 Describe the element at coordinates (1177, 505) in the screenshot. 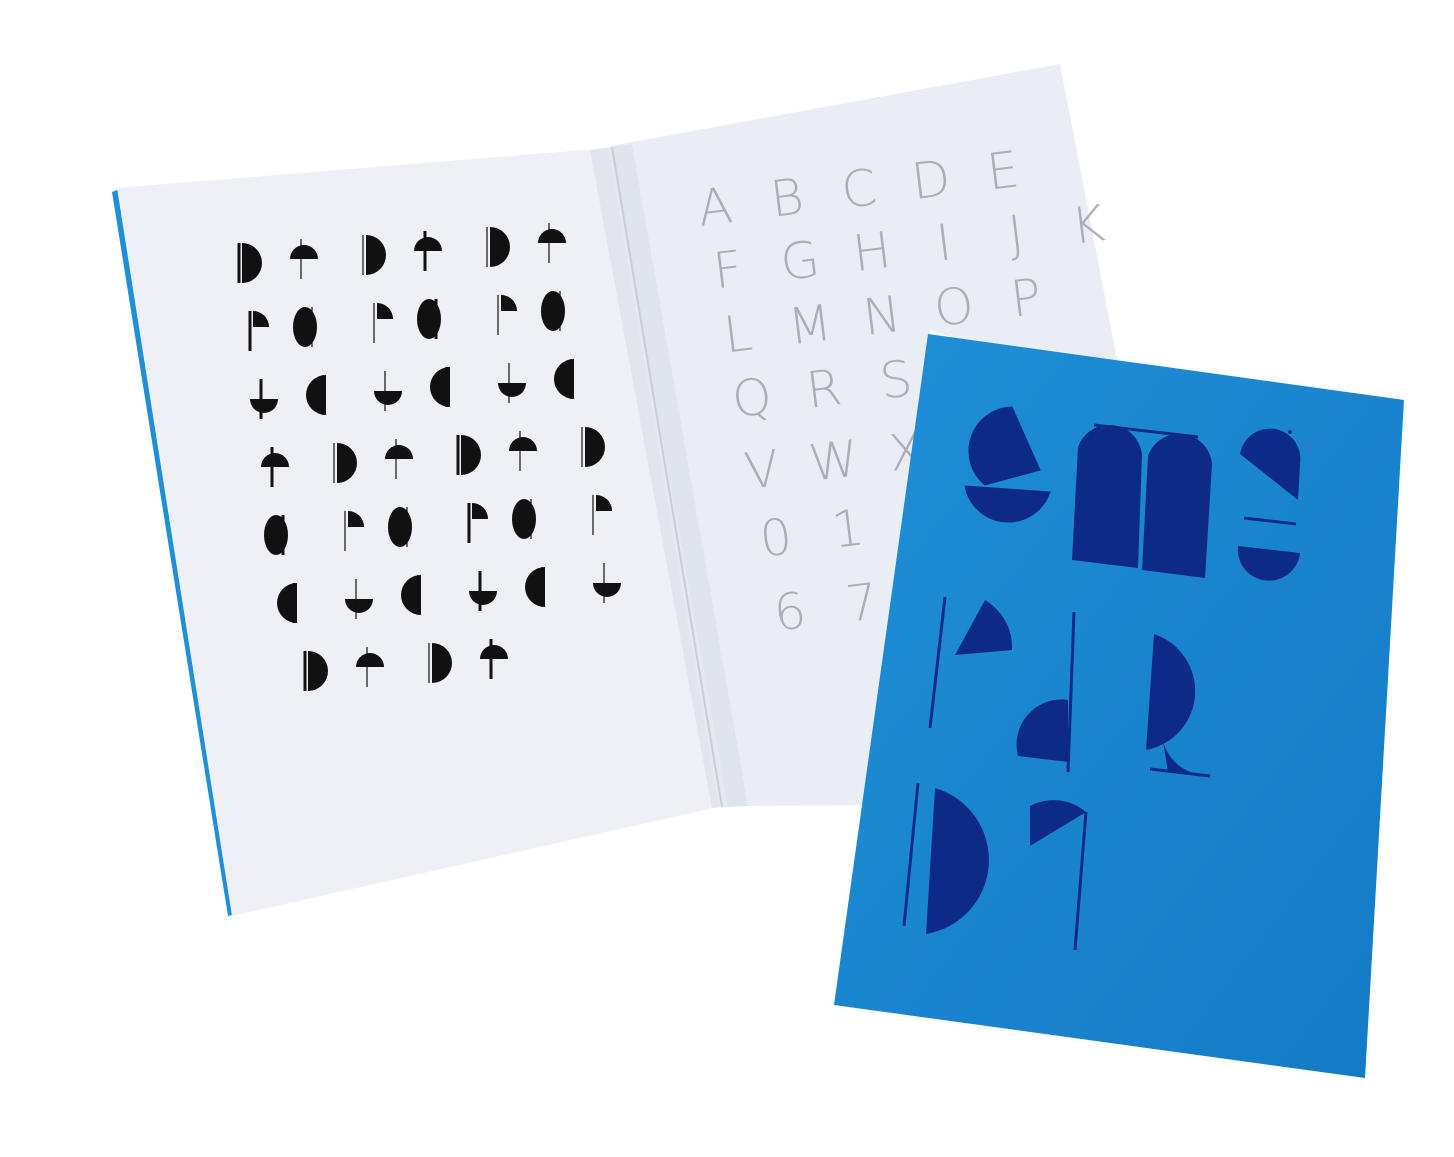

I see `cover-glyph-m-right` at that location.